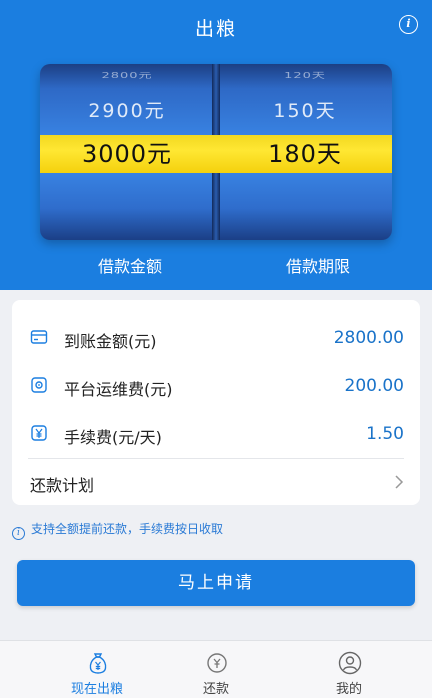 Image resolution: width=432 pixels, height=698 pixels. I want to click on chevron-right-icon, so click(399, 482).